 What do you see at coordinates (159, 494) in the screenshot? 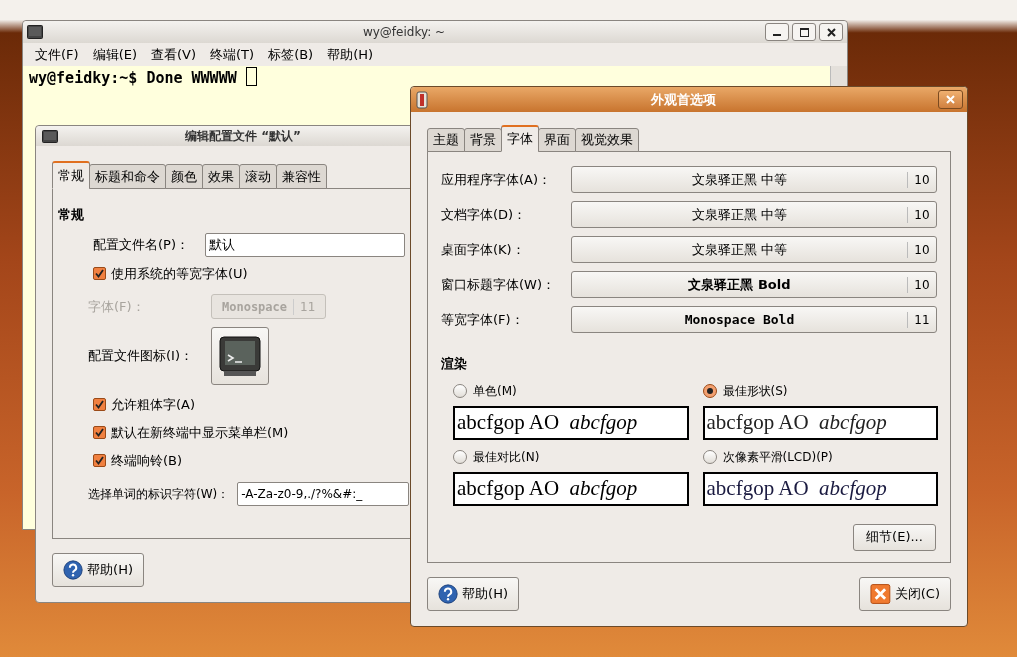
I see `field-label: 选择单词的标识字符(W)：` at bounding box center [159, 494].